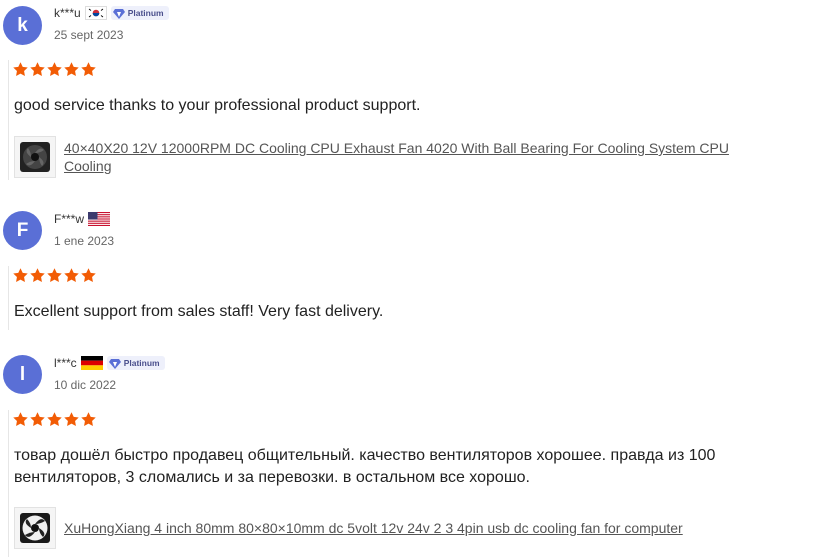 Image resolution: width=827 pixels, height=557 pixels. Describe the element at coordinates (91, 363) in the screenshot. I see `germany-flag-icon` at that location.